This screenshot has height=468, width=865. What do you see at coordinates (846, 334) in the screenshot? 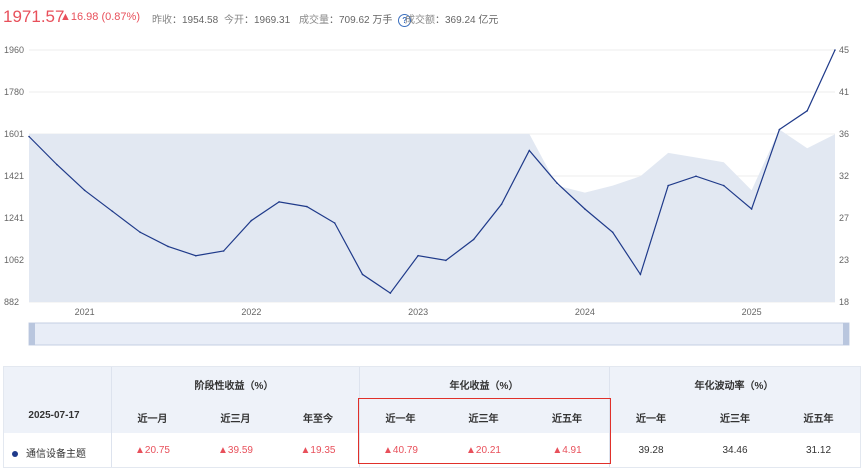
I see `range-handle-right` at bounding box center [846, 334].